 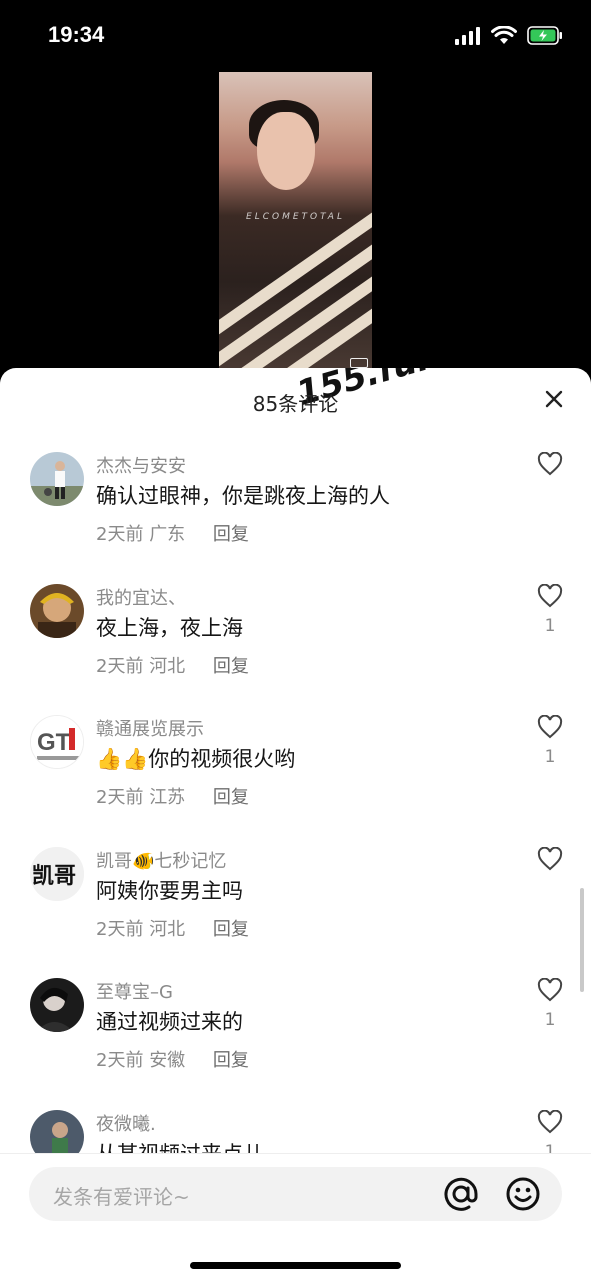 What do you see at coordinates (54, 876) in the screenshot?
I see `avatar-calligraphy-text: 凯哥` at bounding box center [54, 876].